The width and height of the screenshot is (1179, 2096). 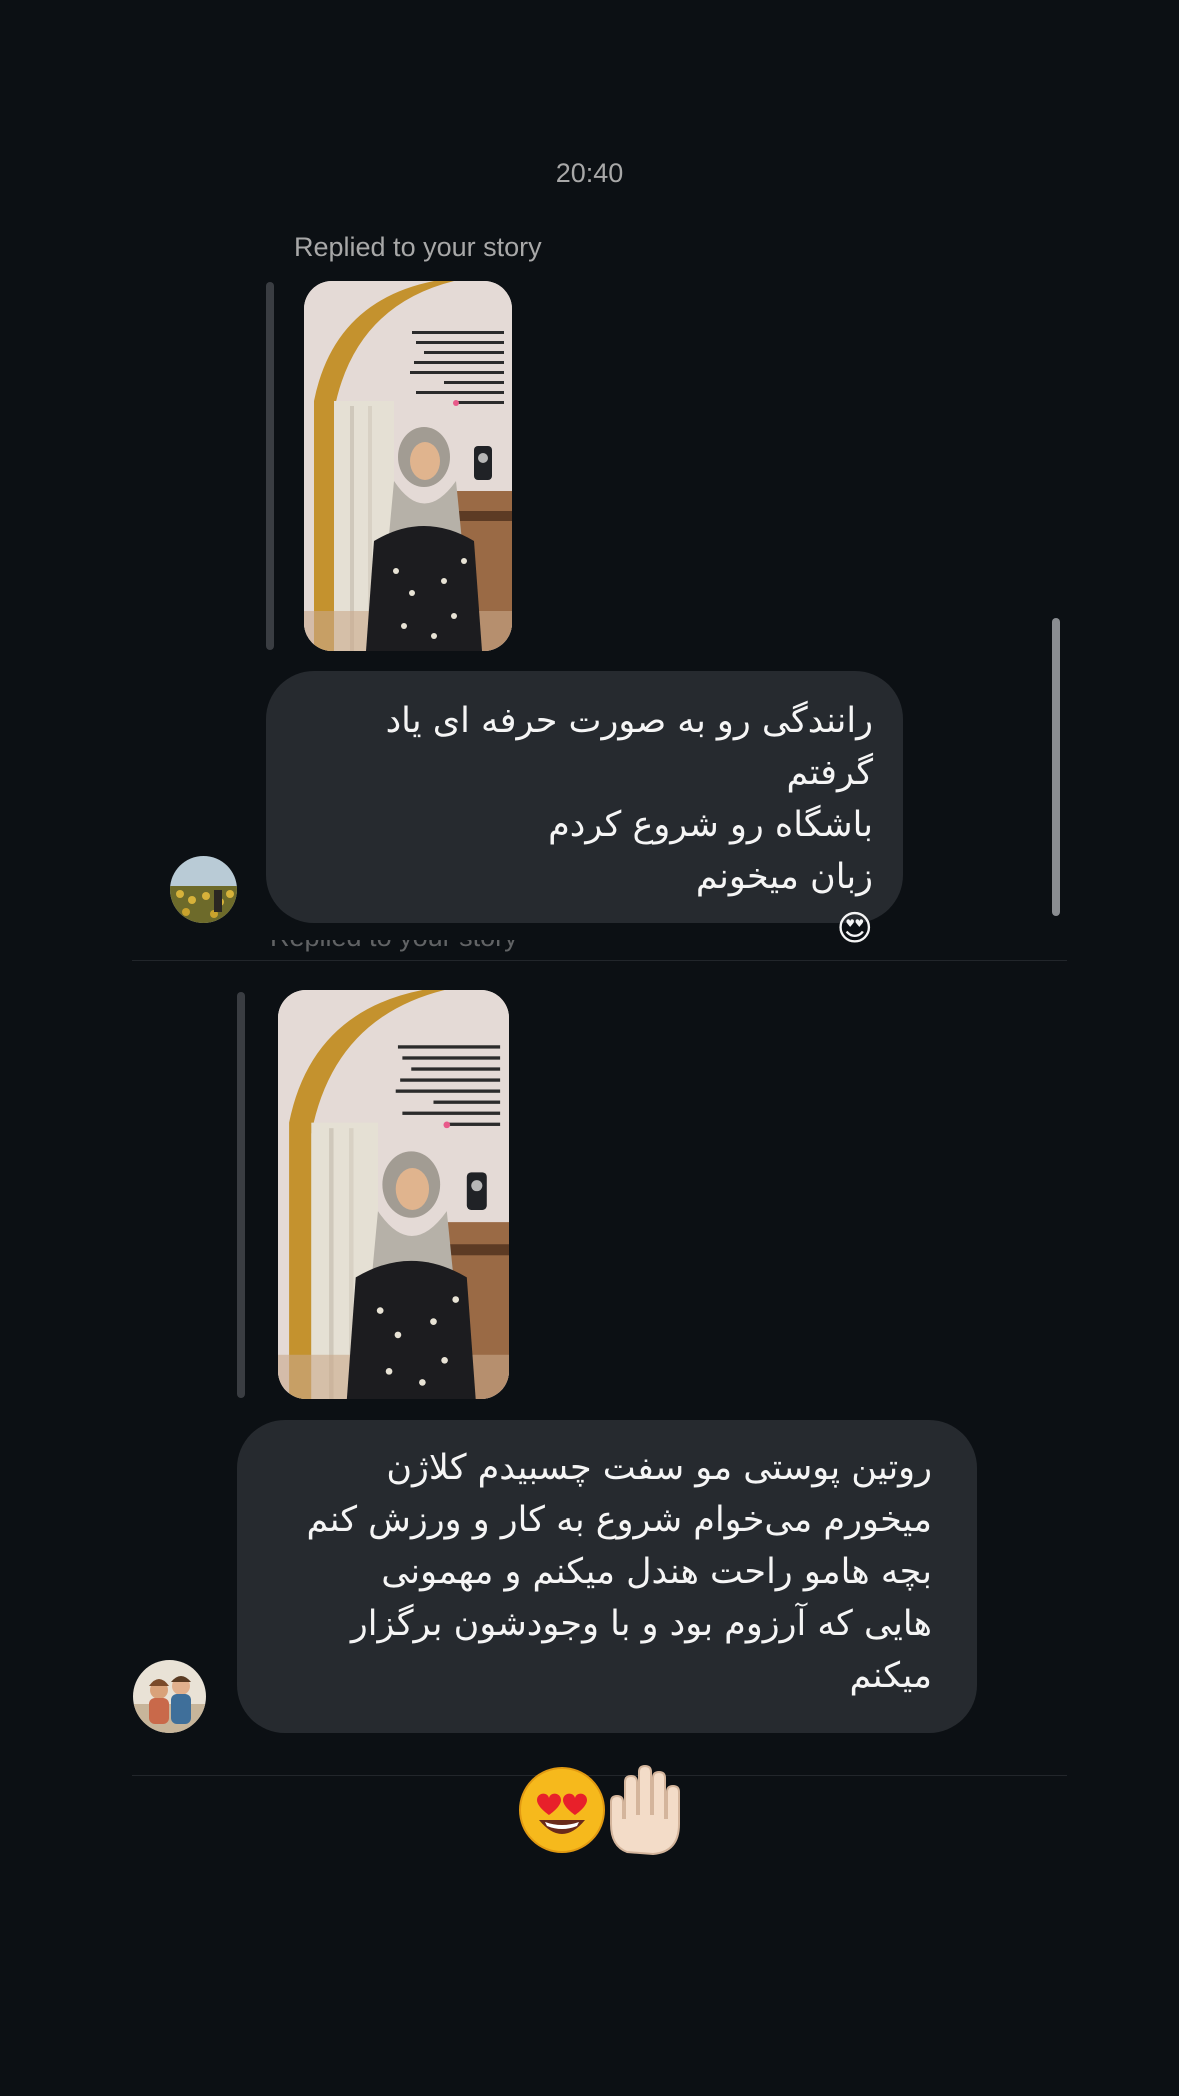 I want to click on scrollbar, so click(x=1056, y=767).